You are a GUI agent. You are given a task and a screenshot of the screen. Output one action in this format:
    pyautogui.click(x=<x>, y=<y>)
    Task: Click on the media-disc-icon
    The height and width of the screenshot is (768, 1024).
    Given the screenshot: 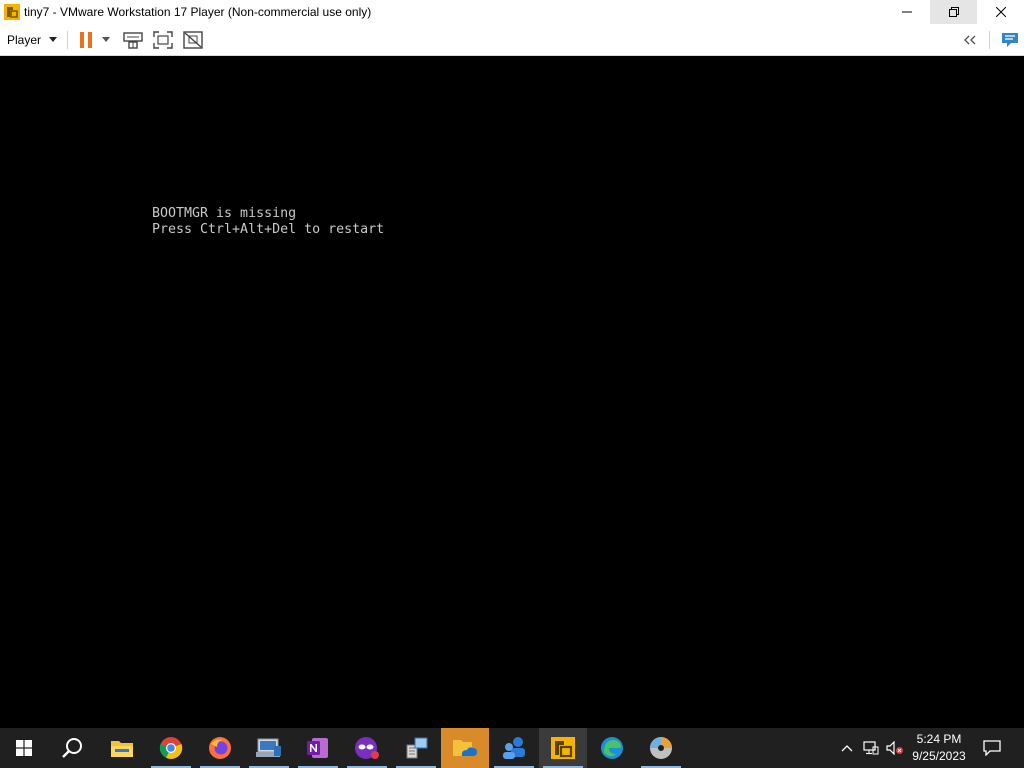 What is the action you would take?
    pyautogui.click(x=661, y=748)
    